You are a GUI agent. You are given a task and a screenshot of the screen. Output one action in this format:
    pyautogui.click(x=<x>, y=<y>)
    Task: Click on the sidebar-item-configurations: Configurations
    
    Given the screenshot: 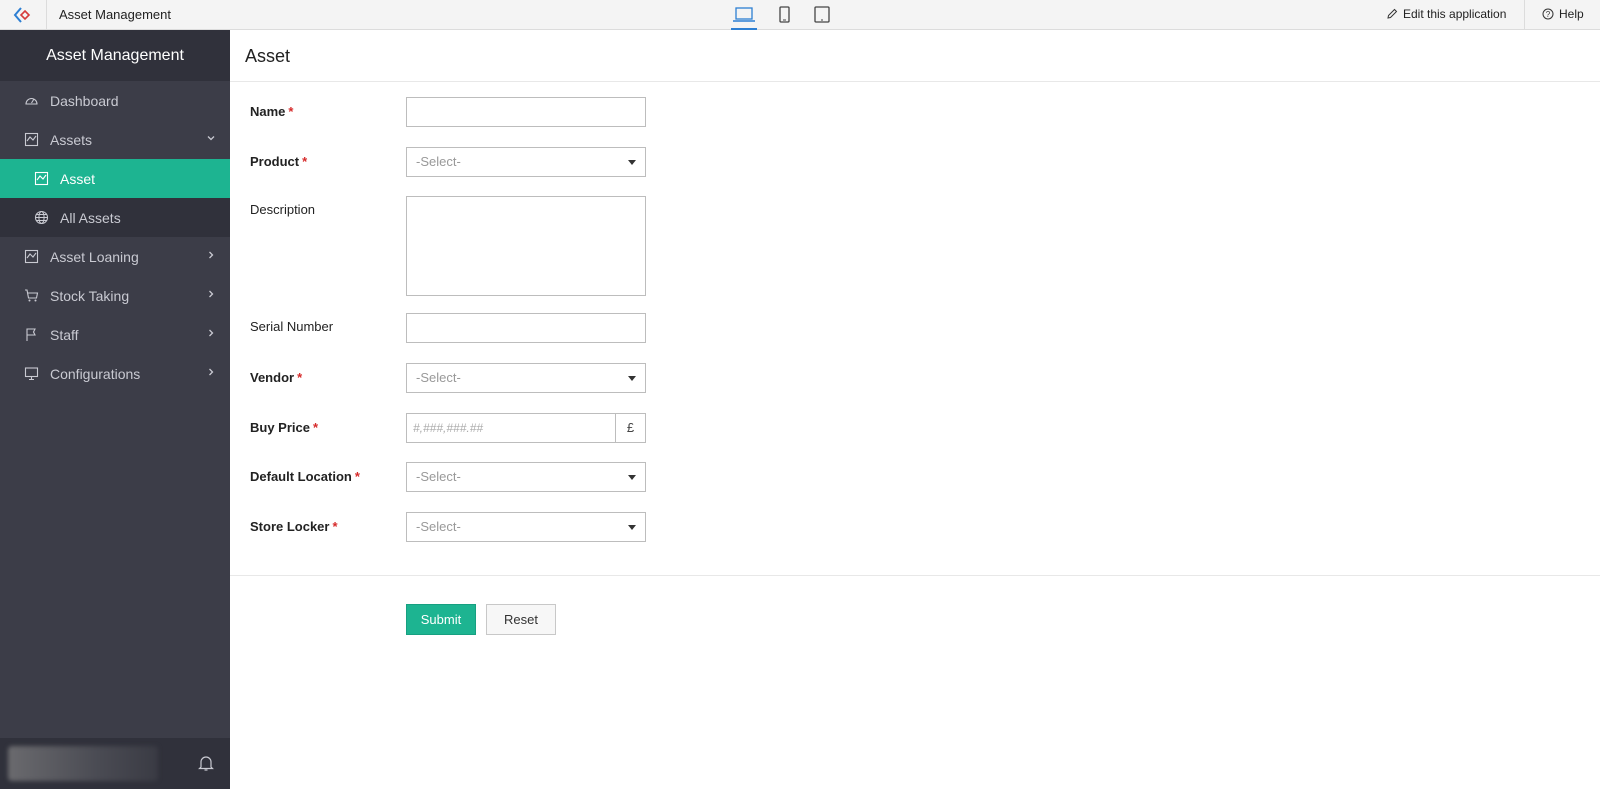 What is the action you would take?
    pyautogui.click(x=115, y=373)
    